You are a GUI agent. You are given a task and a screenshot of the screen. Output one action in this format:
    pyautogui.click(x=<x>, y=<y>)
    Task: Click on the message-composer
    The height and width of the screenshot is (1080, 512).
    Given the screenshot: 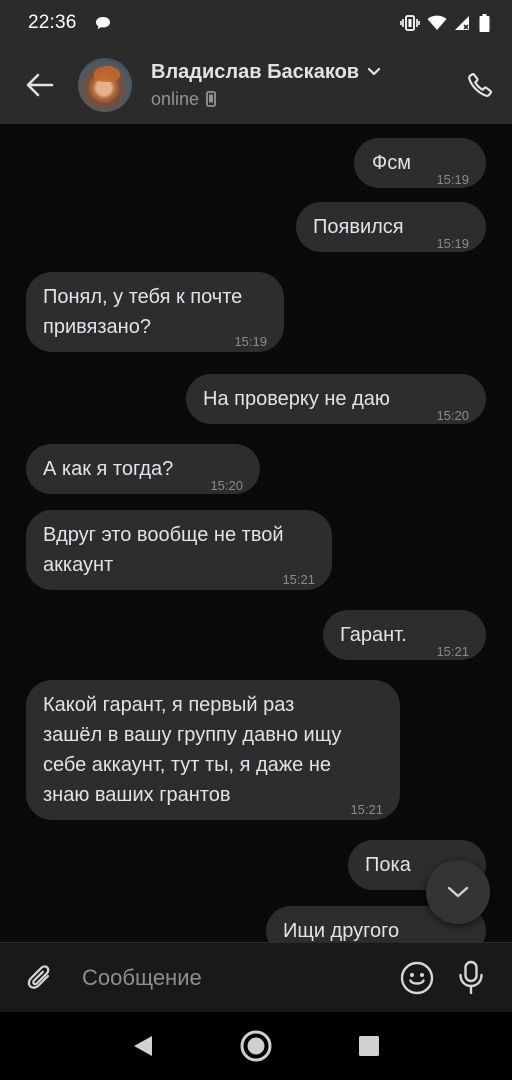 What is the action you would take?
    pyautogui.click(x=256, y=977)
    